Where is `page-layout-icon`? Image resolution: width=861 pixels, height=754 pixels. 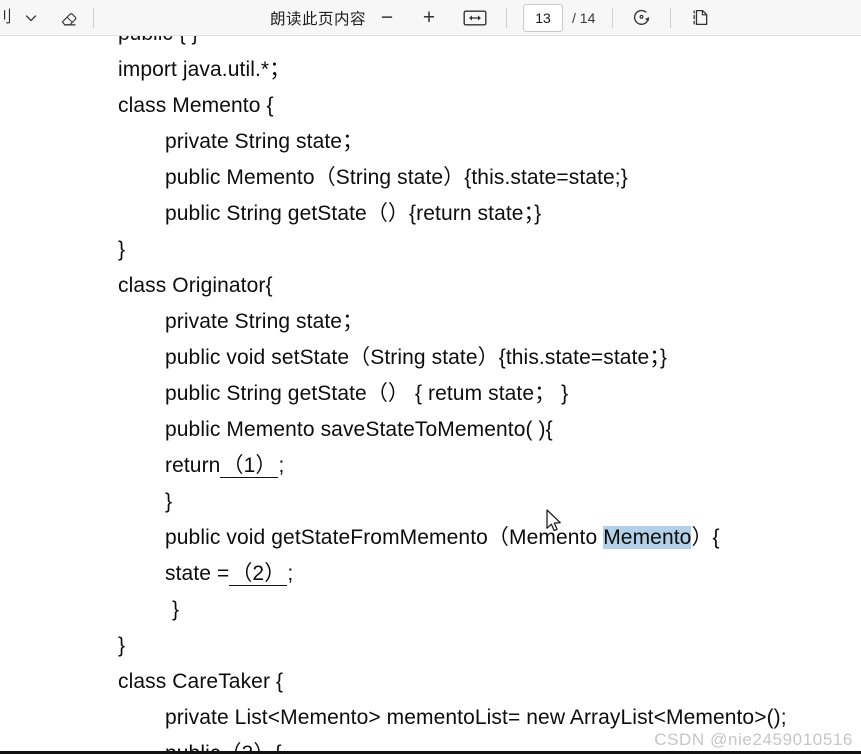 page-layout-icon is located at coordinates (700, 18).